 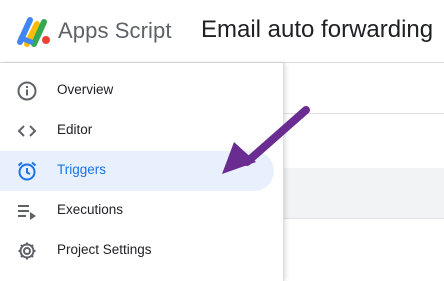 I want to click on sidebar-item-executions: Executions, so click(x=137, y=211).